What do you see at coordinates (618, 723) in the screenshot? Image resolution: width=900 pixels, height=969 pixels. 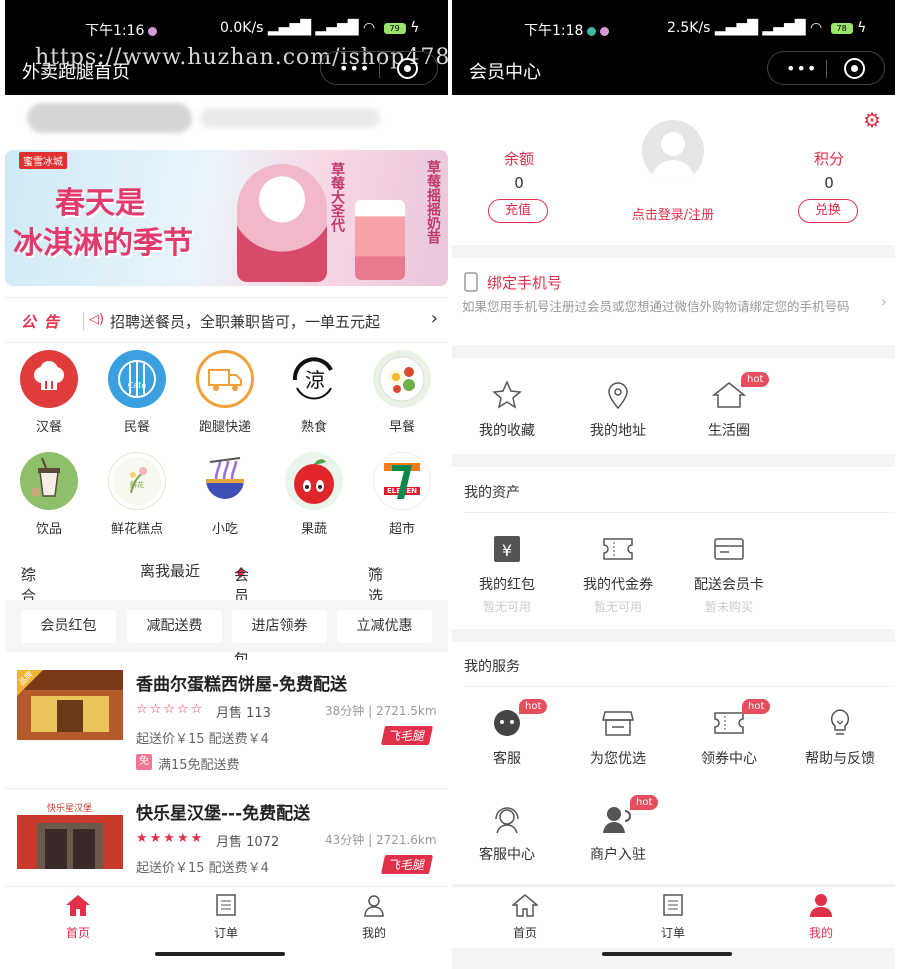 I see `store-icon` at bounding box center [618, 723].